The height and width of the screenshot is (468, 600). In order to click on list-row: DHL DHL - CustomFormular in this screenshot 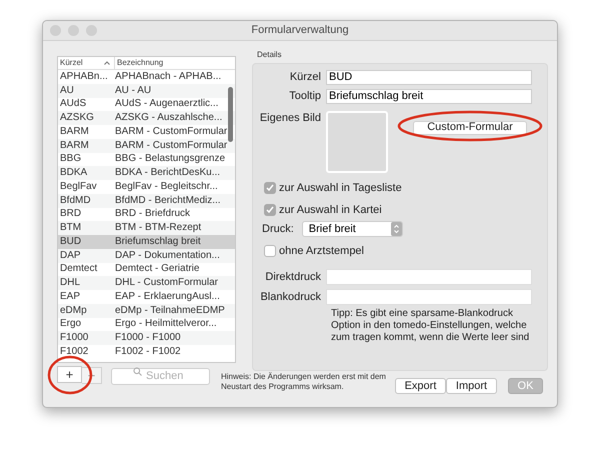, I will do `click(146, 283)`.